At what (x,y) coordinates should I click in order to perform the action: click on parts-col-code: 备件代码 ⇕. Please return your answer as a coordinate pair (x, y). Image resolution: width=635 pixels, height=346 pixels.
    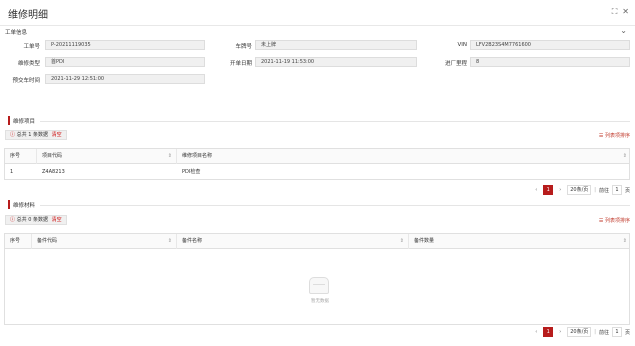
    Looking at the image, I should click on (104, 241).